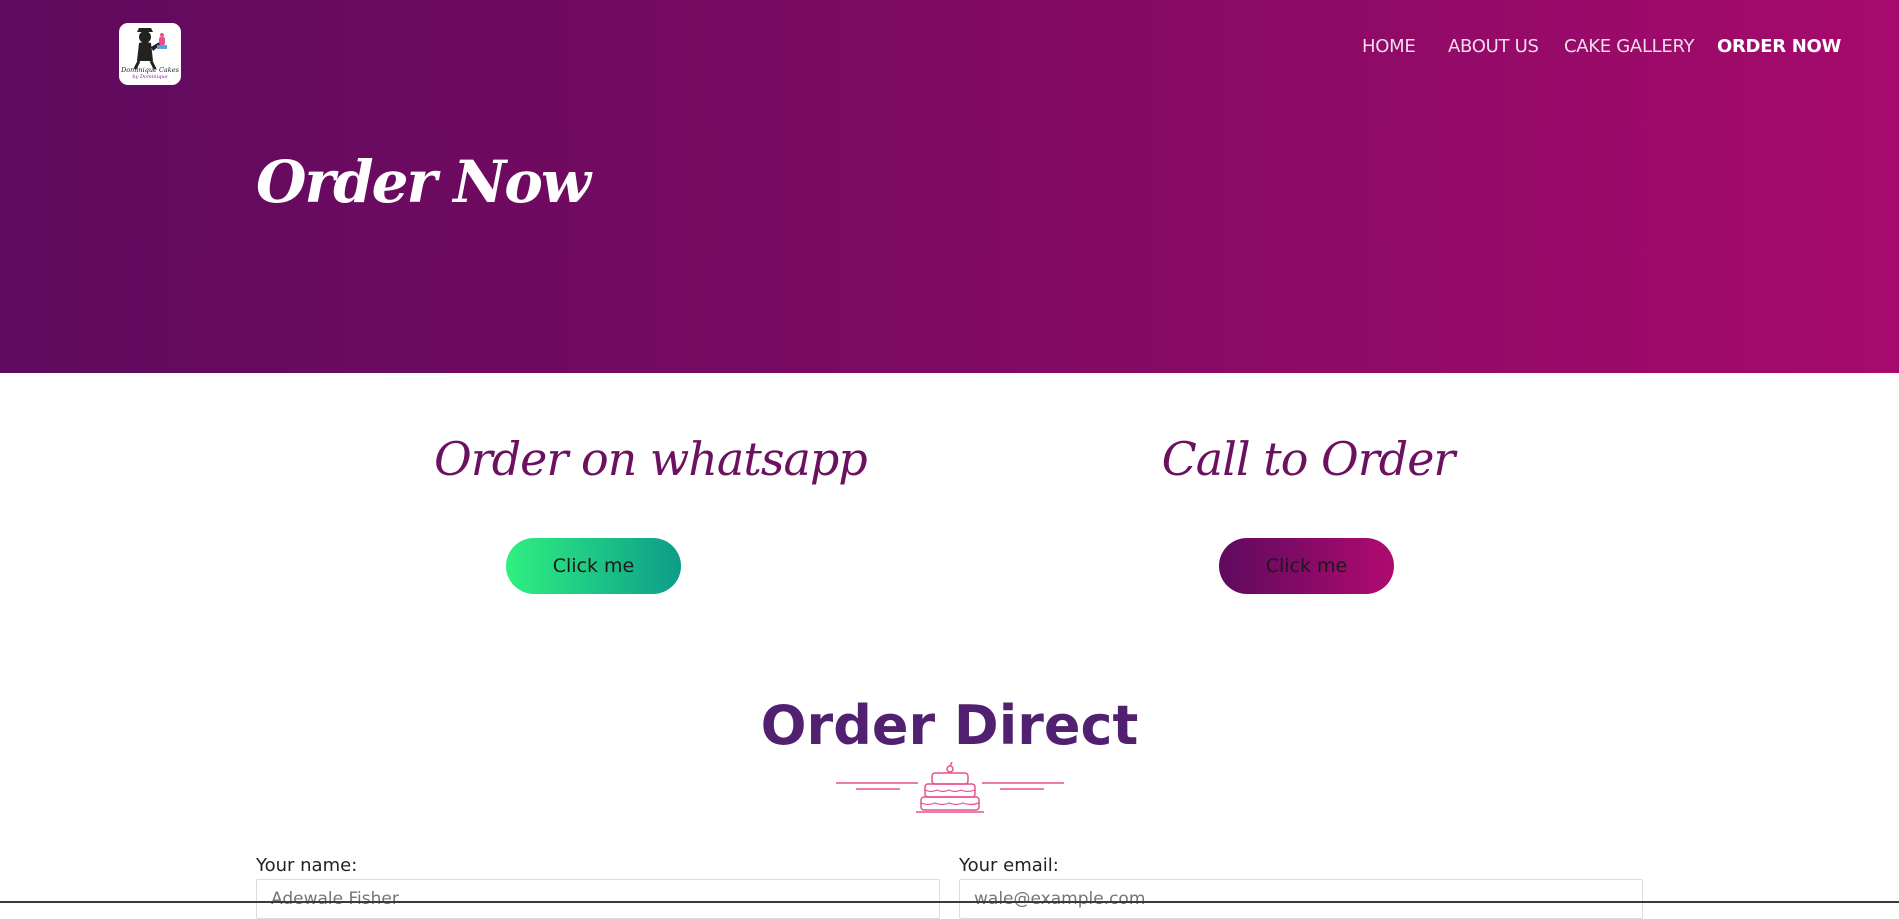 This screenshot has height=919, width=1899. What do you see at coordinates (1629, 46) in the screenshot?
I see `nav-gallery-link: CAKE GALLERY` at bounding box center [1629, 46].